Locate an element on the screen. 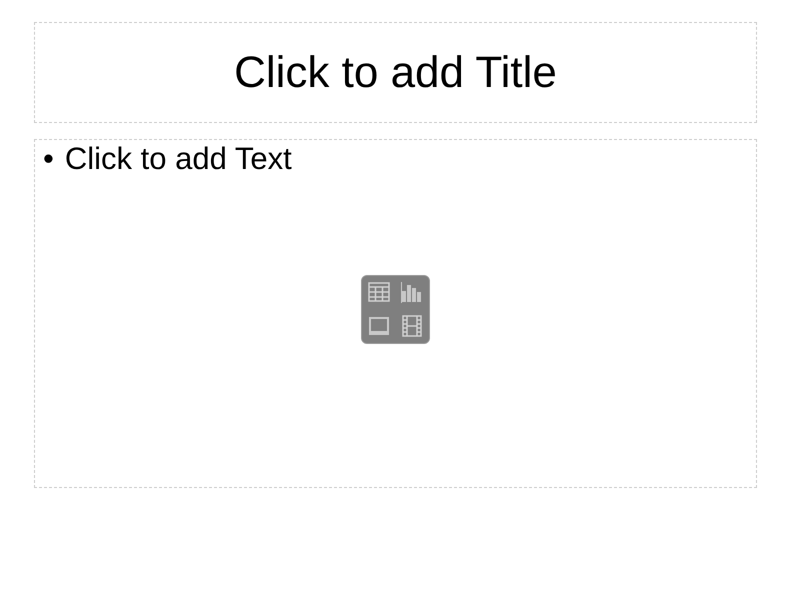 Image resolution: width=791 pixels, height=596 pixels. body-text: Click to add Text is located at coordinates (178, 159).